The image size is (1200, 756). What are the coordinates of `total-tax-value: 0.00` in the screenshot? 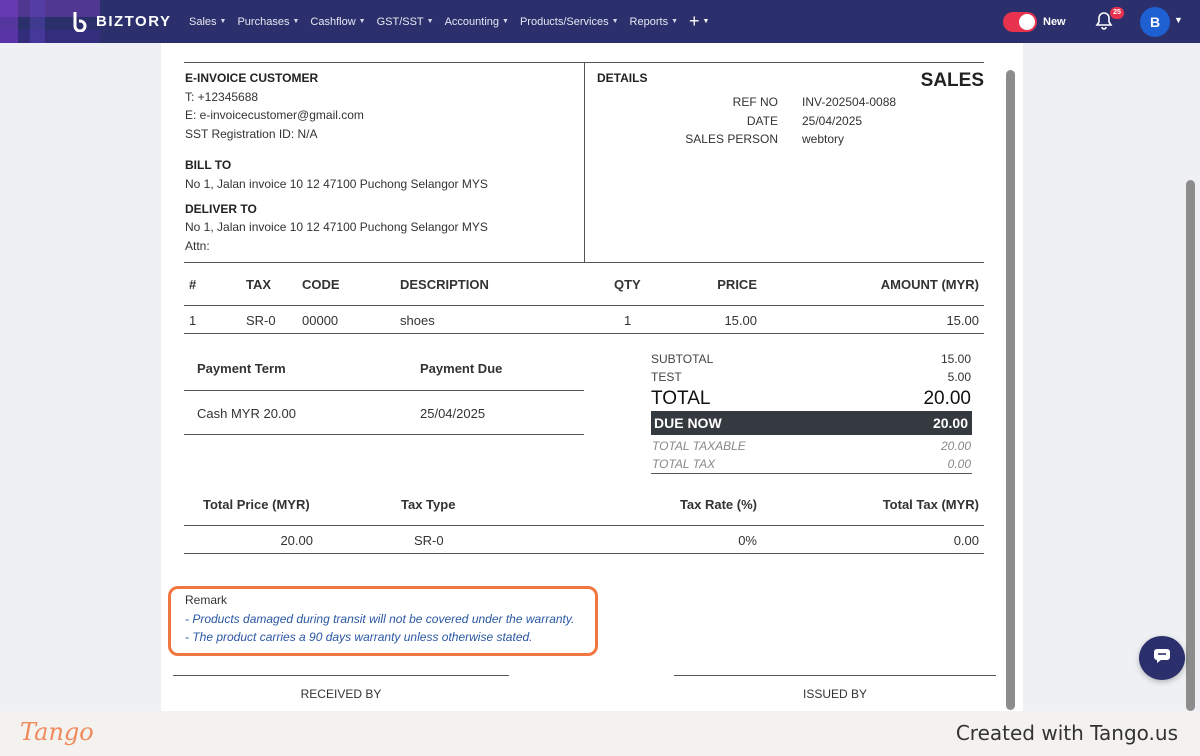 It's located at (959, 464).